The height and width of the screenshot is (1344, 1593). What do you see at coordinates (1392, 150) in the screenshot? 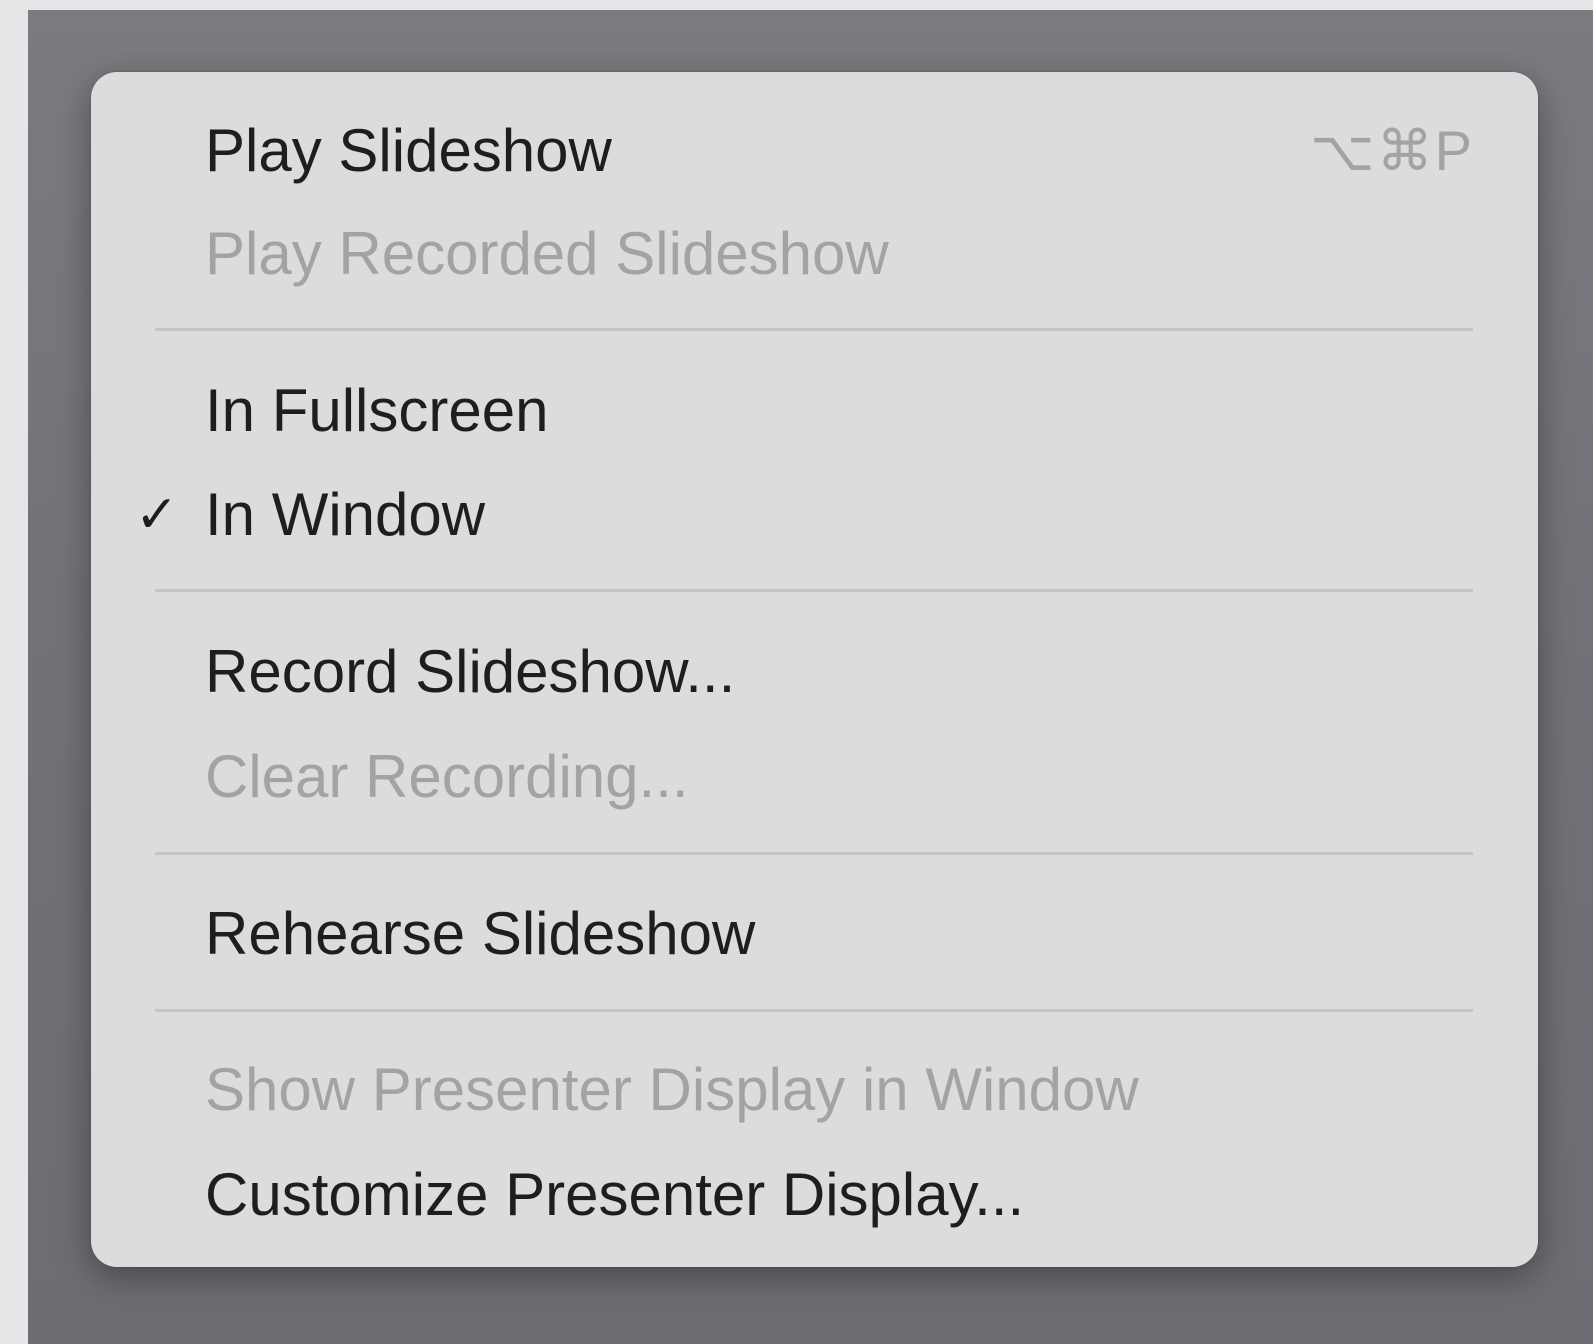
I see `keyboard-shortcut: ⌥⌘P` at bounding box center [1392, 150].